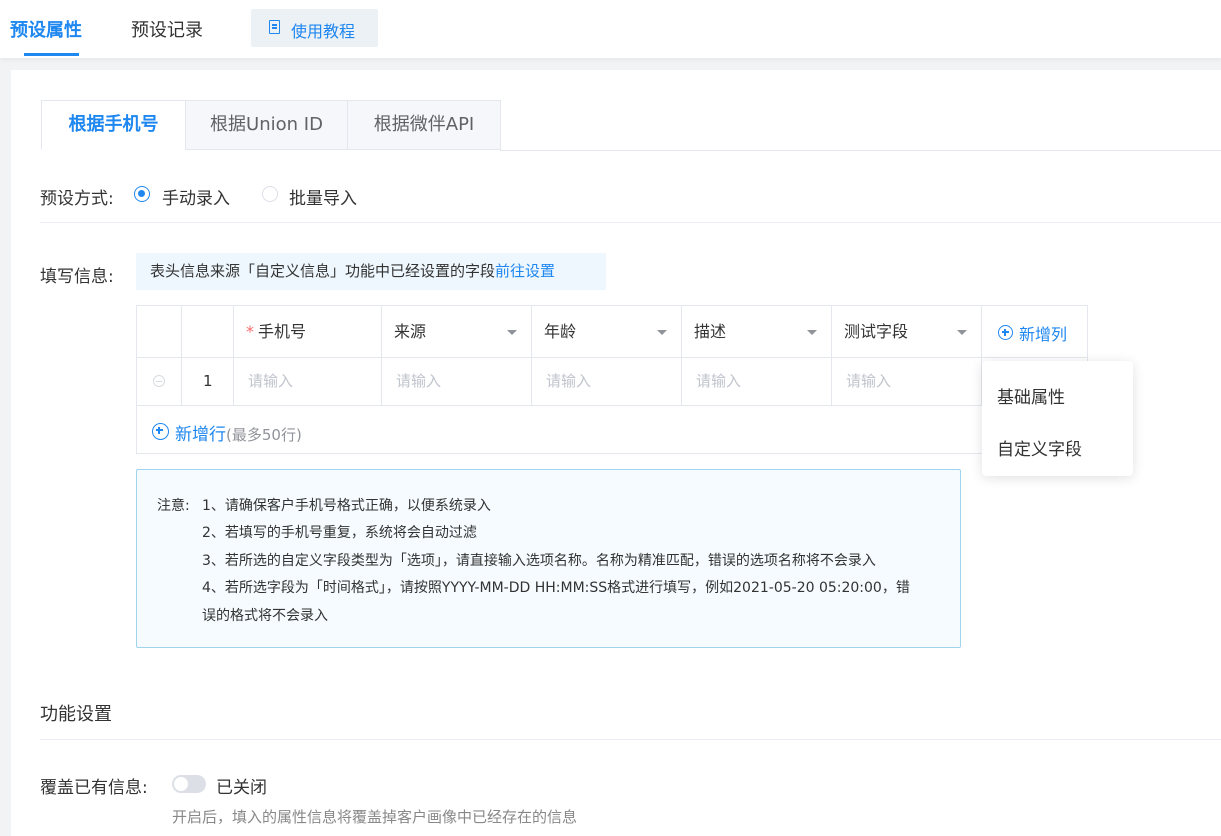  What do you see at coordinates (757, 332) in the screenshot?
I see `column-header-description: 描述` at bounding box center [757, 332].